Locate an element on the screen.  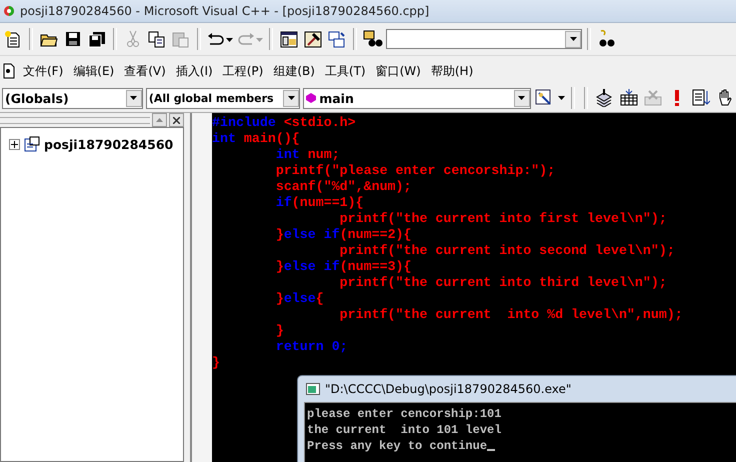
code-line: #include <stdio.h> is located at coordinates (284, 123).